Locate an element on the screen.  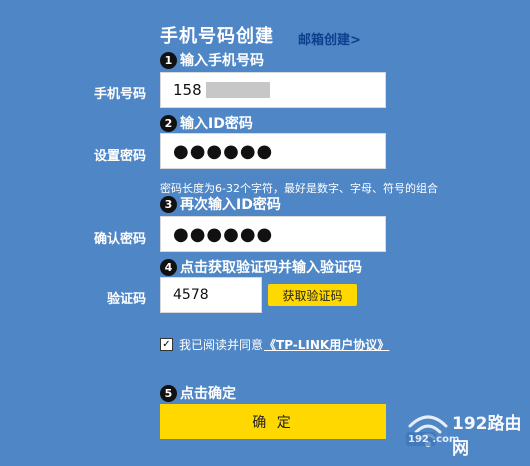
confirm-password-input: ●●●●●● is located at coordinates (273, 234).